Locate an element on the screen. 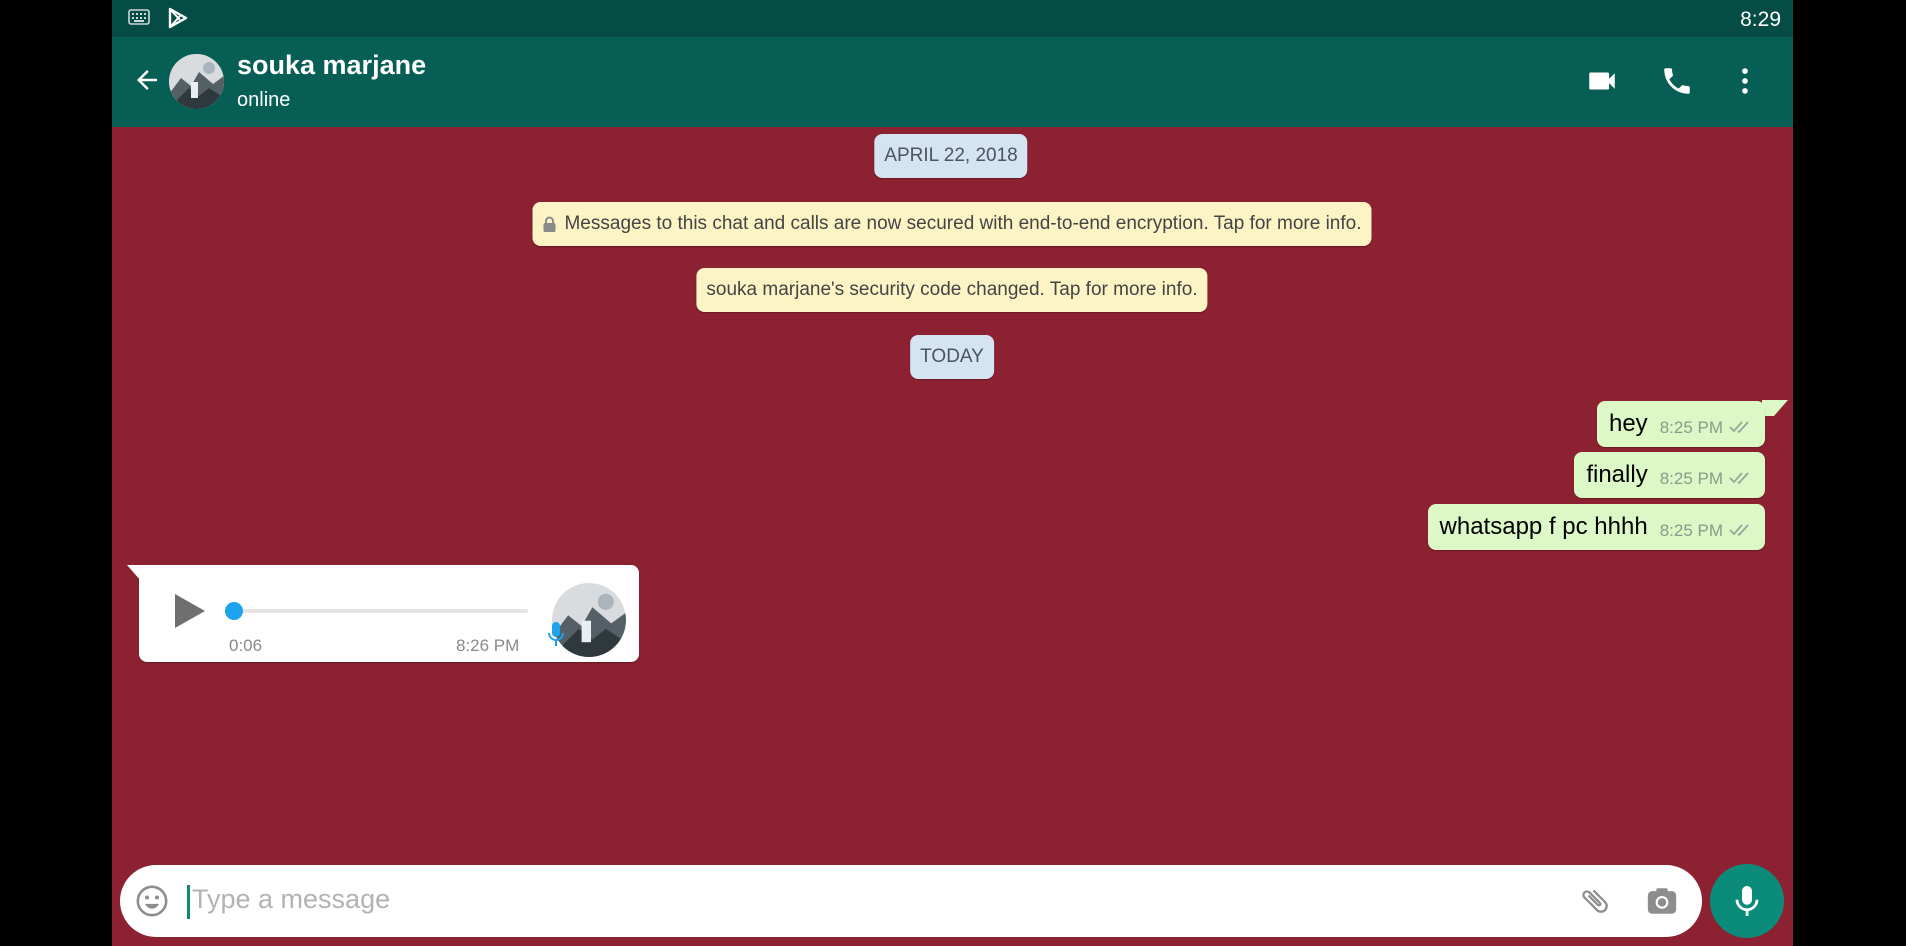 This screenshot has width=1906, height=946. date-divider: APRIL 22, 2018 is located at coordinates (951, 156).